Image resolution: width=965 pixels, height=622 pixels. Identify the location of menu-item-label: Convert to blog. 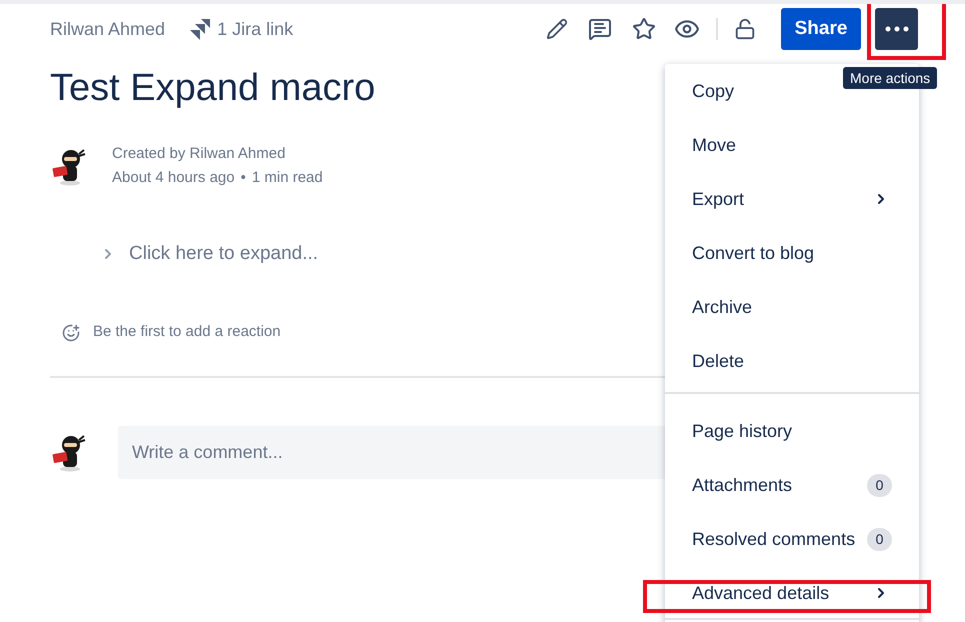
(753, 253).